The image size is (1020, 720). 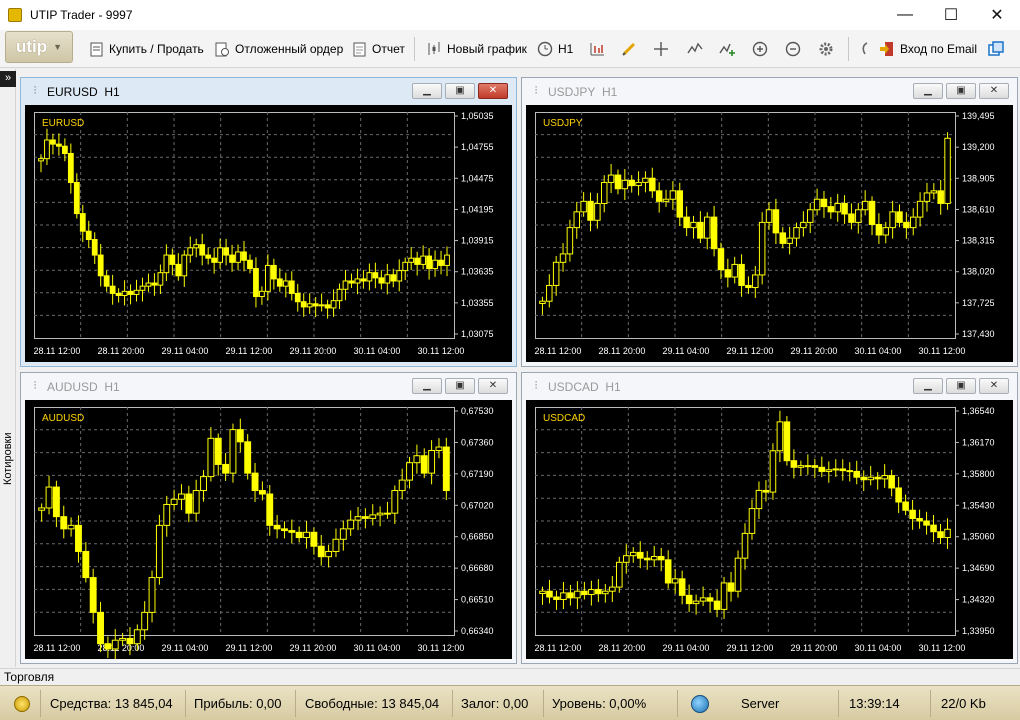 I want to click on minimize-button: —, so click(x=905, y=15).